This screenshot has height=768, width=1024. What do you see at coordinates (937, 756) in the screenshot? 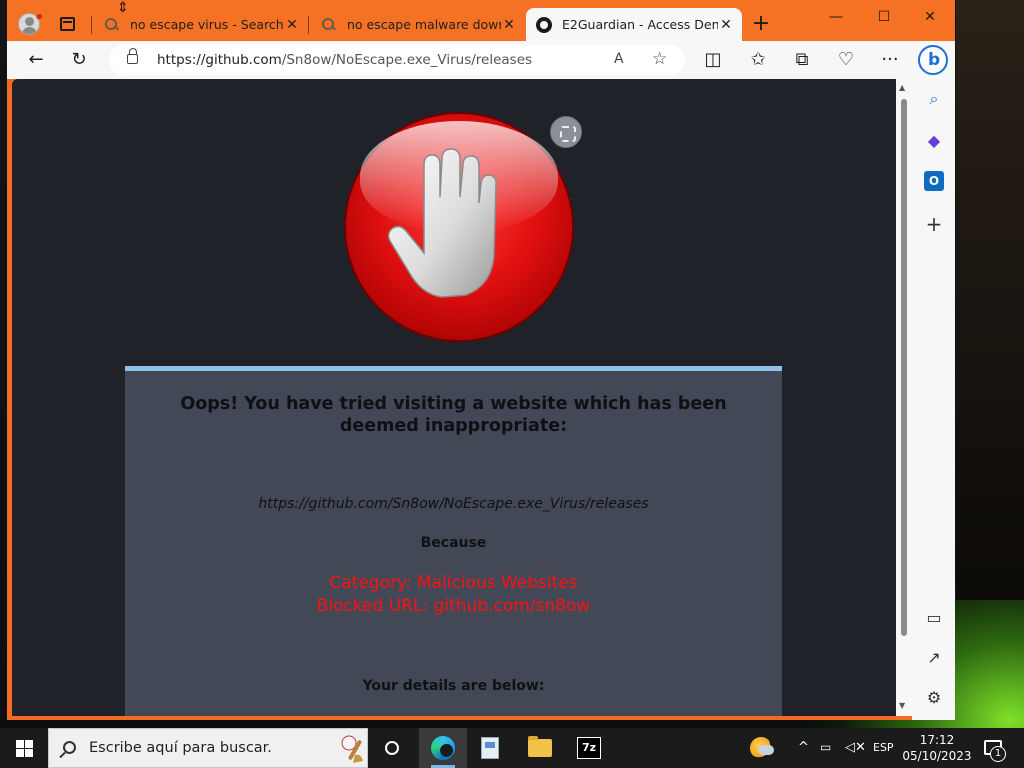
I see `clock-date: 05/10/2023` at bounding box center [937, 756].